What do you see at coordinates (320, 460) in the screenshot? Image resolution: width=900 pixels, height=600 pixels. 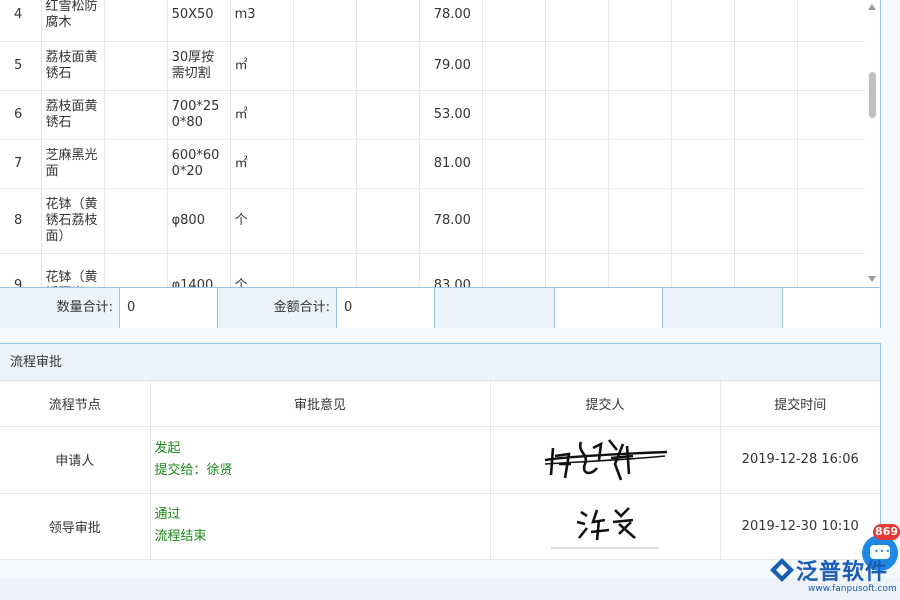 I see `approval-opinion: 发起 提交给：徐贤` at bounding box center [320, 460].